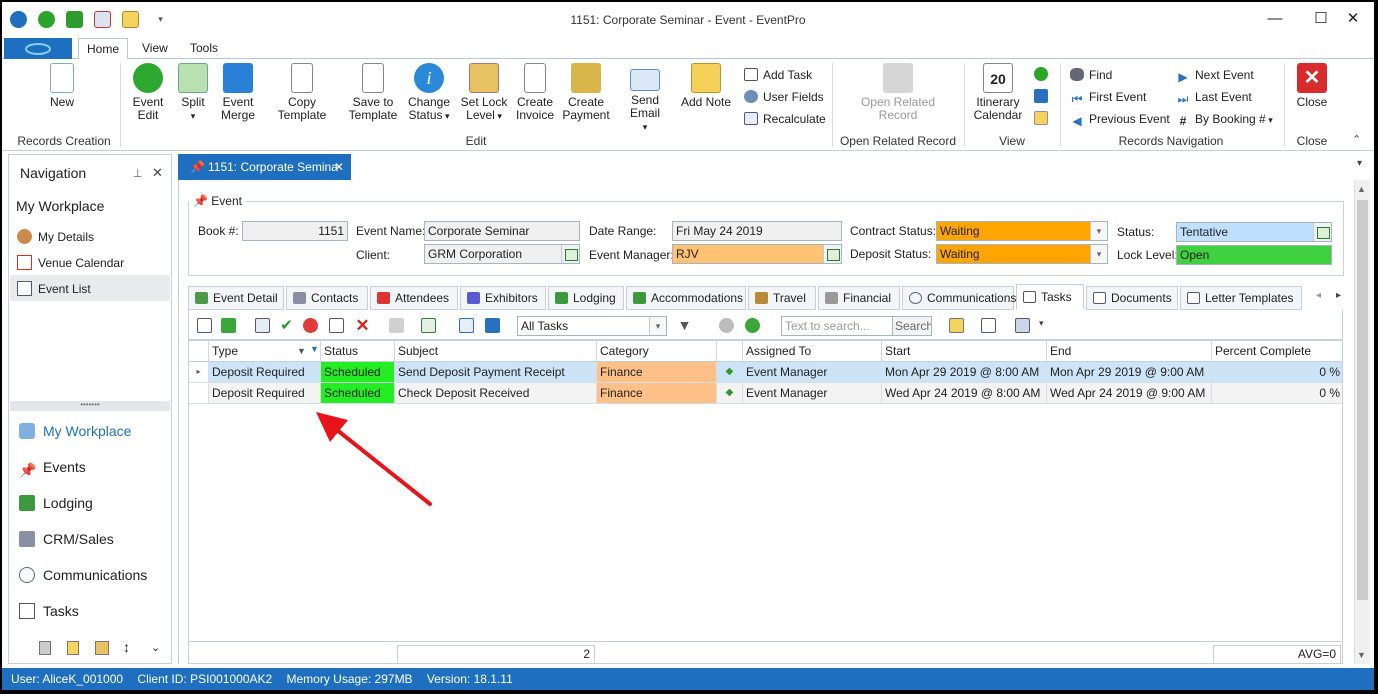  What do you see at coordinates (1091, 75) in the screenshot?
I see `find-button: Find` at bounding box center [1091, 75].